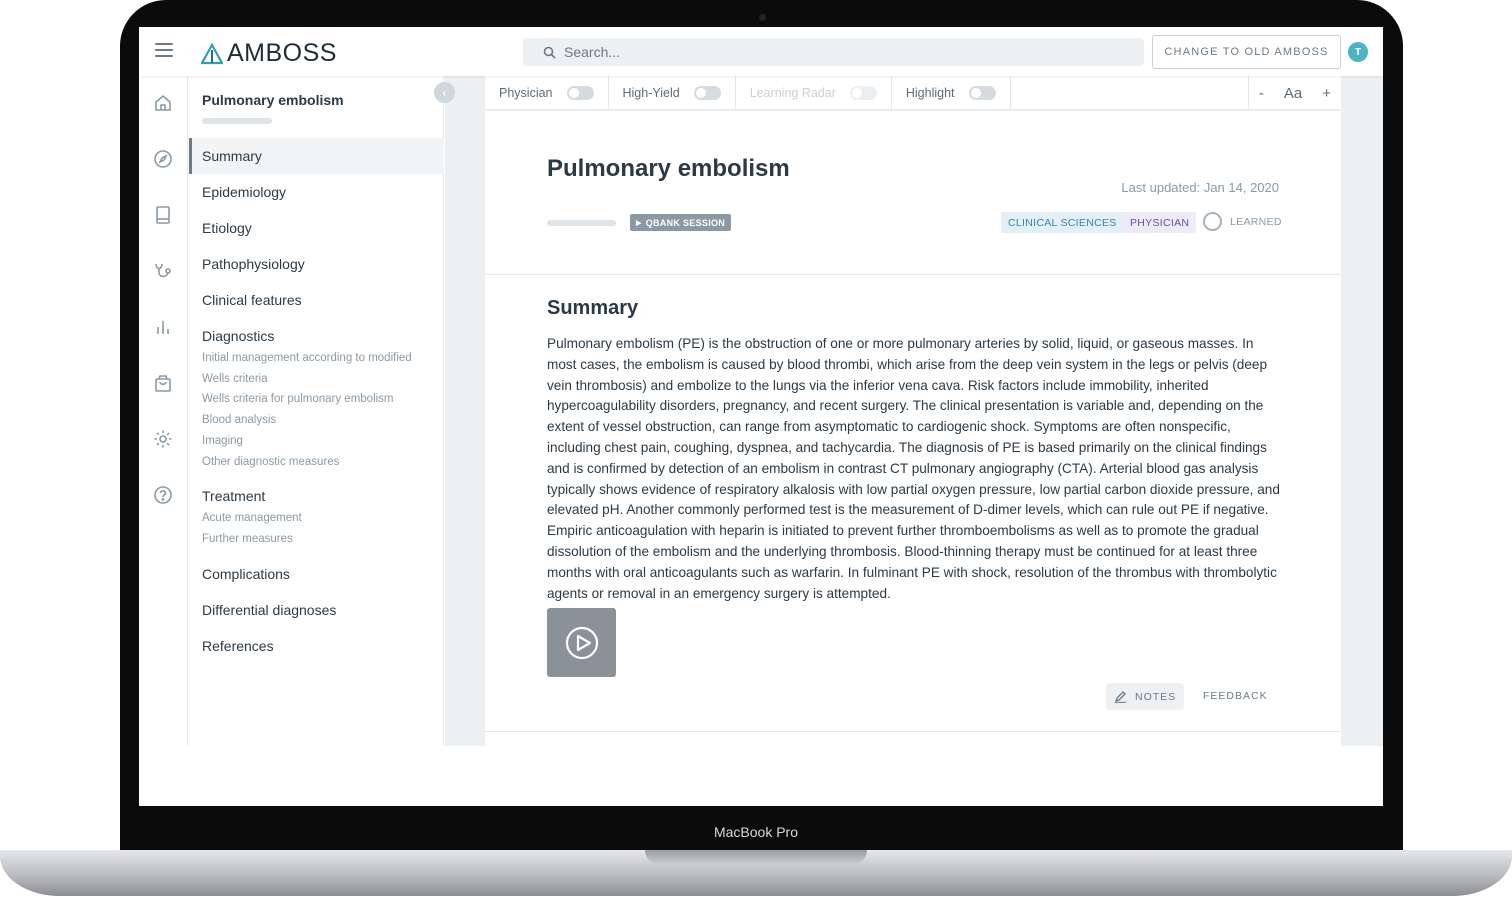 This screenshot has height=900, width=1512. I want to click on toc-subitem: Imaging, so click(316, 441).